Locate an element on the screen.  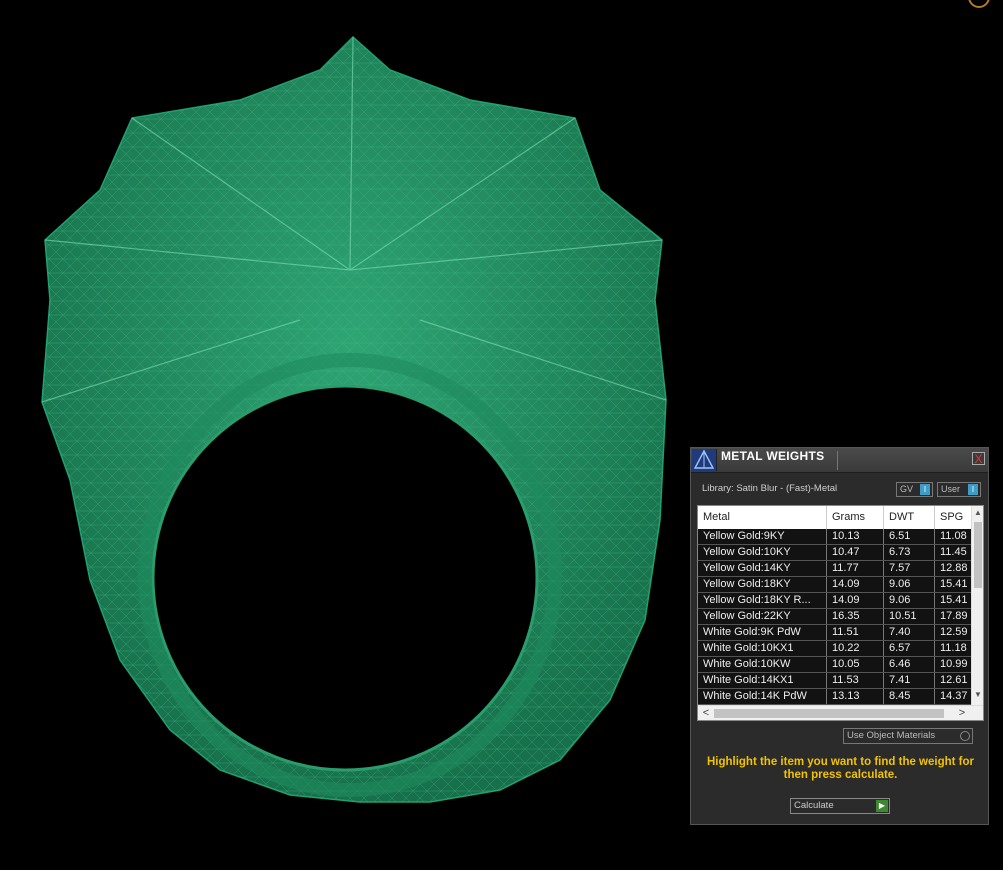
table-row: White Gold:10KW 10.05 6.46 10.99 is located at coordinates (834, 665).